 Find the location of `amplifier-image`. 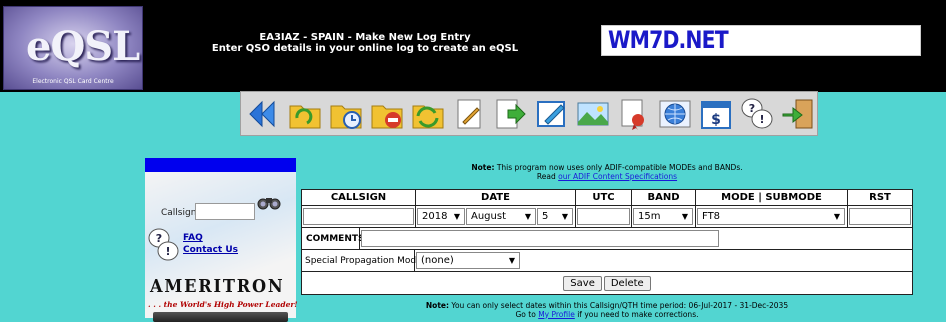

amplifier-image is located at coordinates (220, 317).